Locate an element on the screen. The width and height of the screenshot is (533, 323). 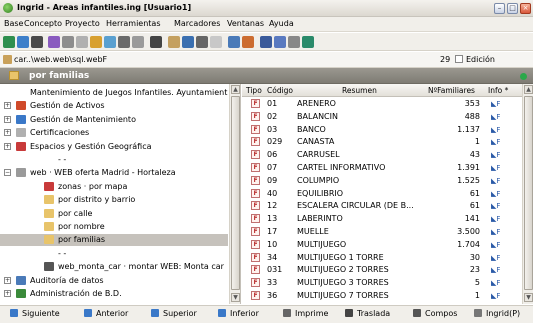
ingrid-button: Ingrid(P) is located at coordinates (497, 315).